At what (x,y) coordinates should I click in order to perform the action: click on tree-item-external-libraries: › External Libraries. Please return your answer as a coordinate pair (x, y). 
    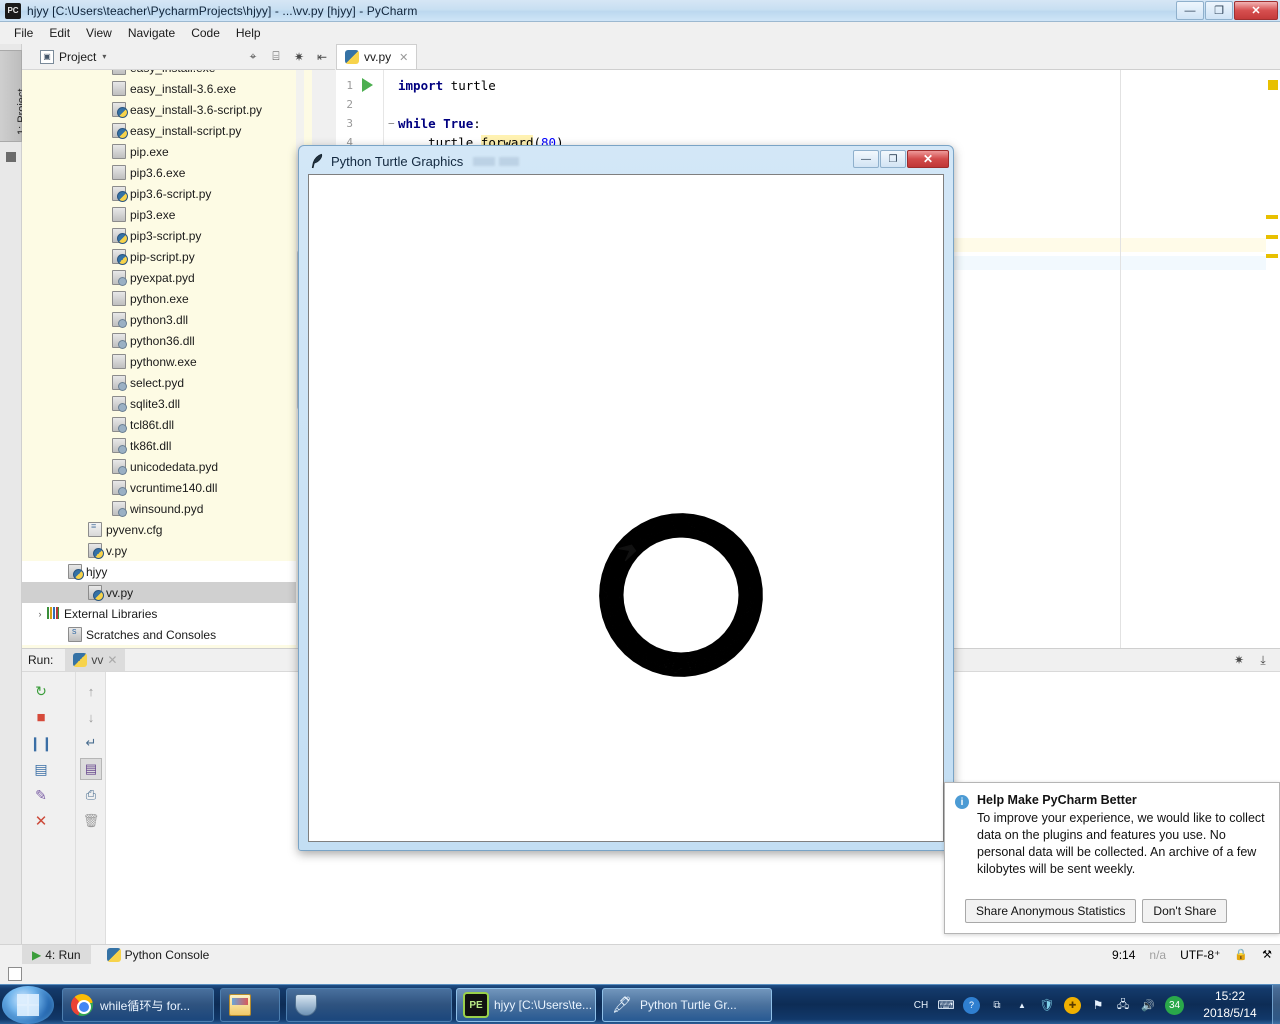
    Looking at the image, I should click on (167, 613).